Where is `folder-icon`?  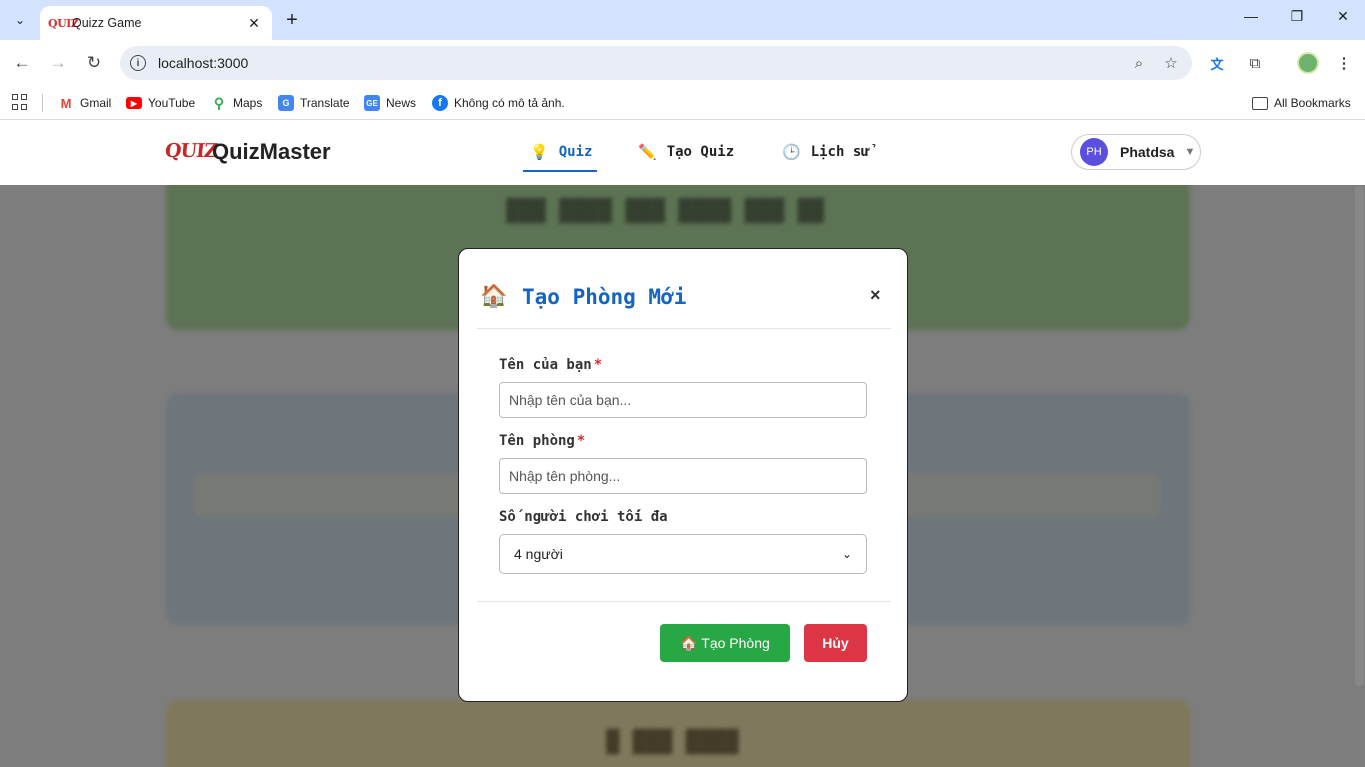
folder-icon is located at coordinates (1260, 103).